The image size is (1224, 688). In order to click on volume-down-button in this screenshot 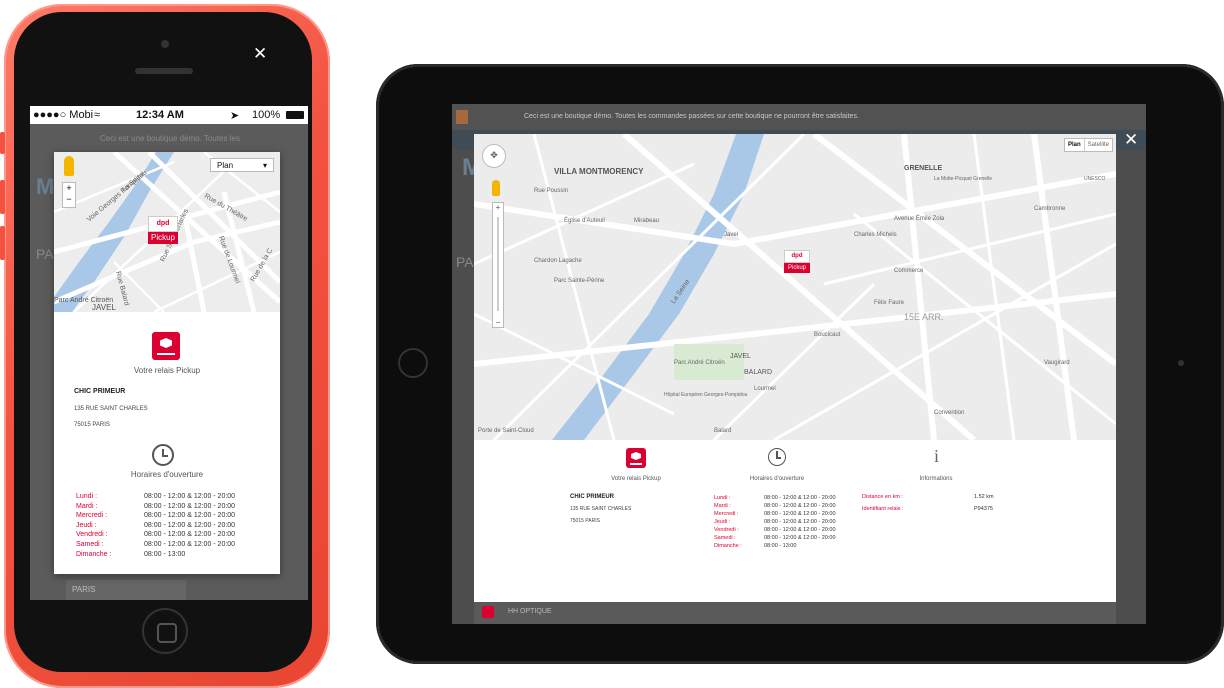, I will do `click(2, 243)`.